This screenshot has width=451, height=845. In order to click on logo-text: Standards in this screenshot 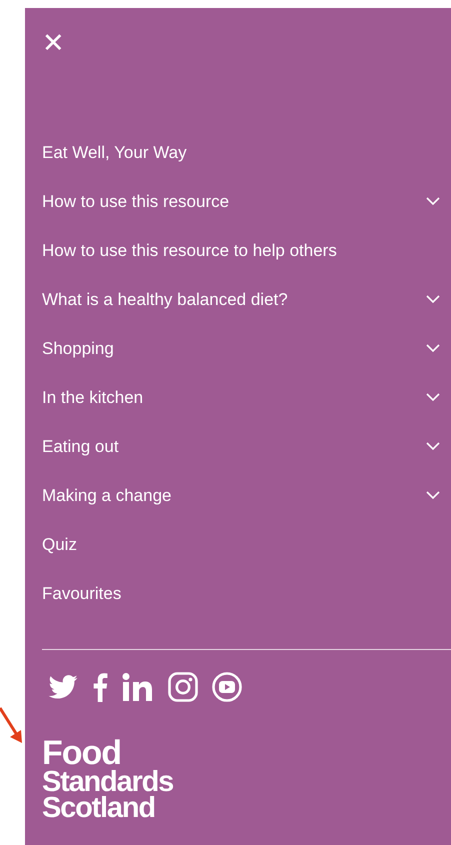, I will do `click(108, 782)`.